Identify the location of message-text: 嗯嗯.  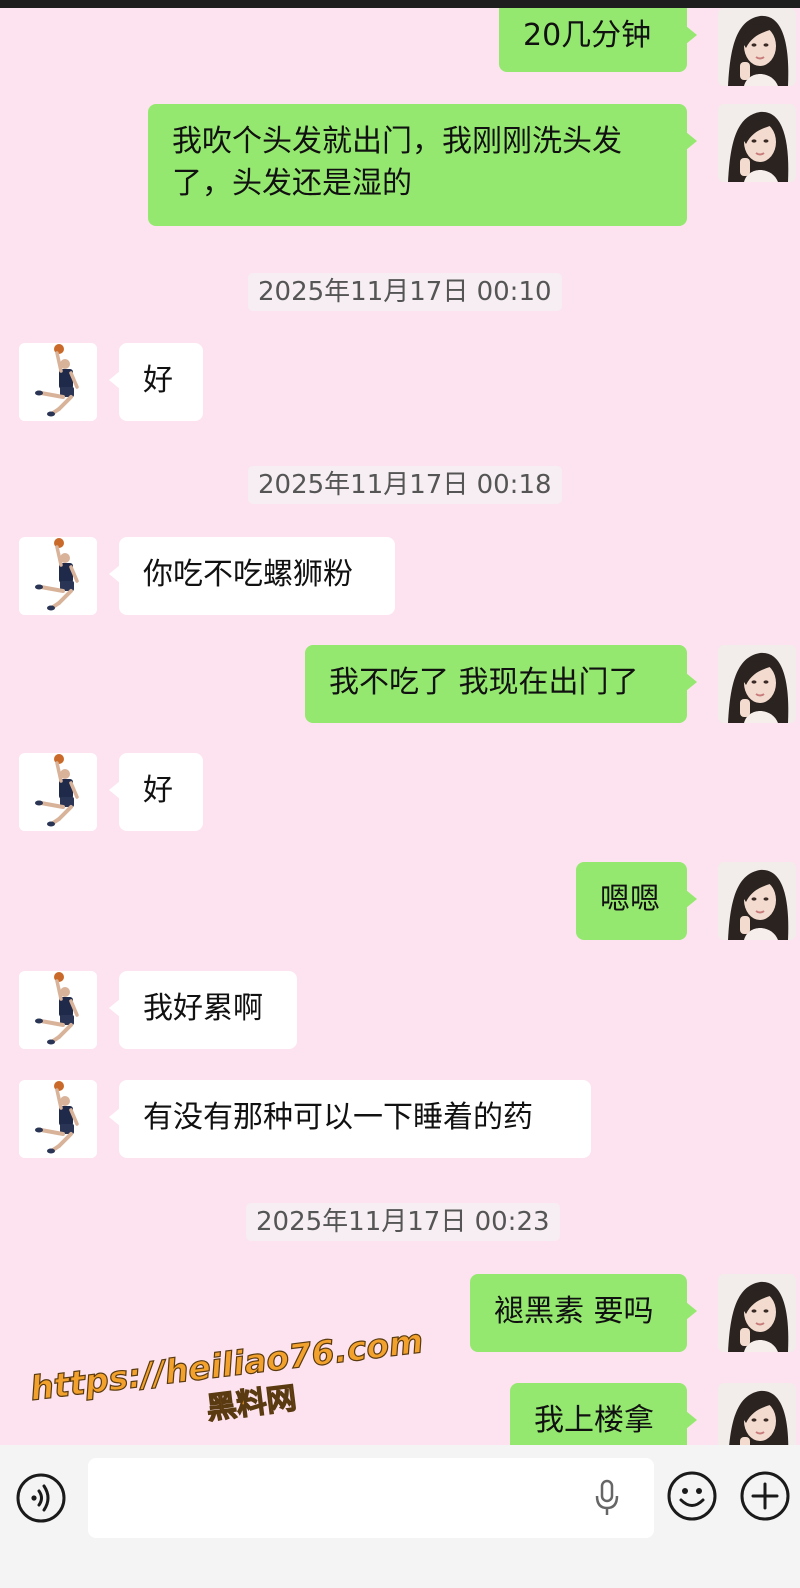
(630, 899).